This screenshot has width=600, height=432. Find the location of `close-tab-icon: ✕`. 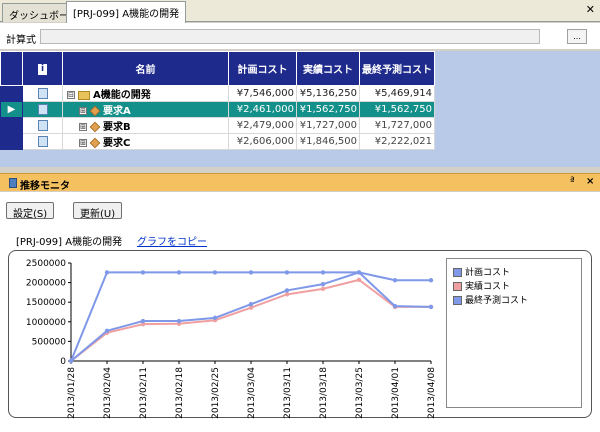

close-tab-icon: ✕ is located at coordinates (590, 9).